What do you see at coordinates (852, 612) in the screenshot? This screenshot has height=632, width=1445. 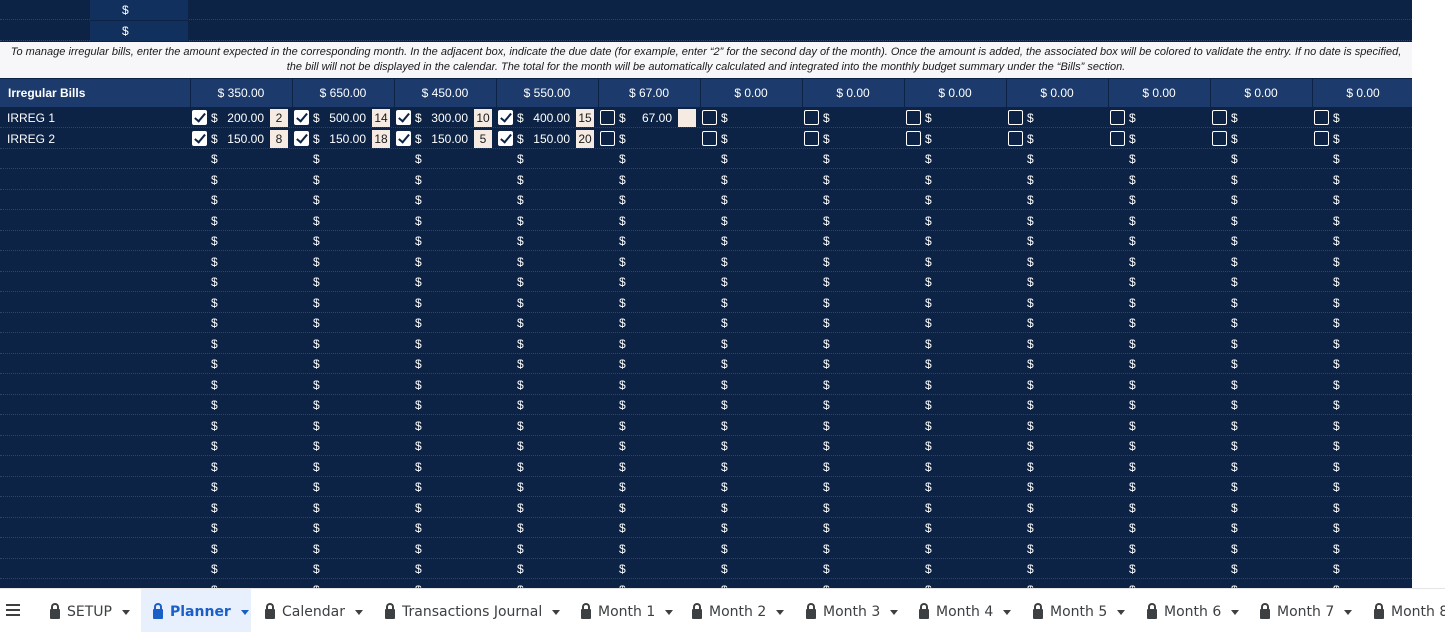 I see `sheet-tab: Month 3` at bounding box center [852, 612].